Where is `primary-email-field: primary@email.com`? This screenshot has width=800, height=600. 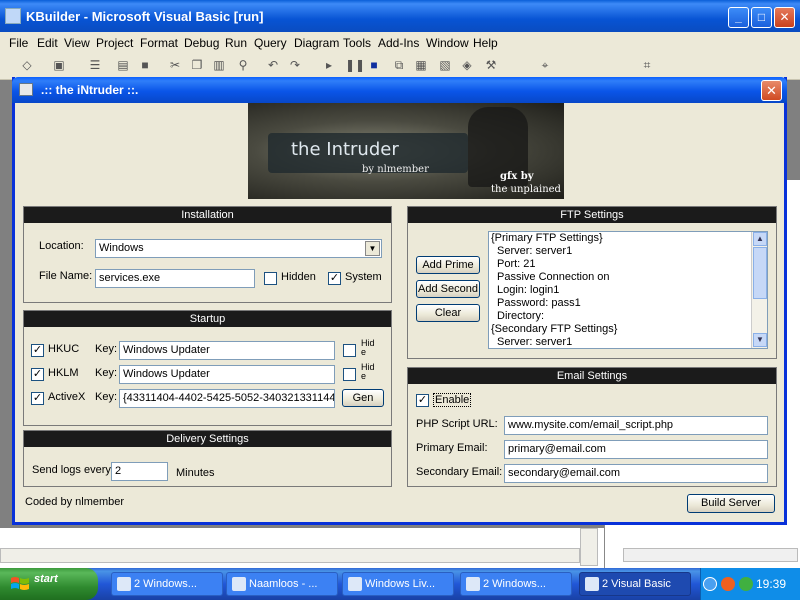 primary-email-field: primary@email.com is located at coordinates (636, 449).